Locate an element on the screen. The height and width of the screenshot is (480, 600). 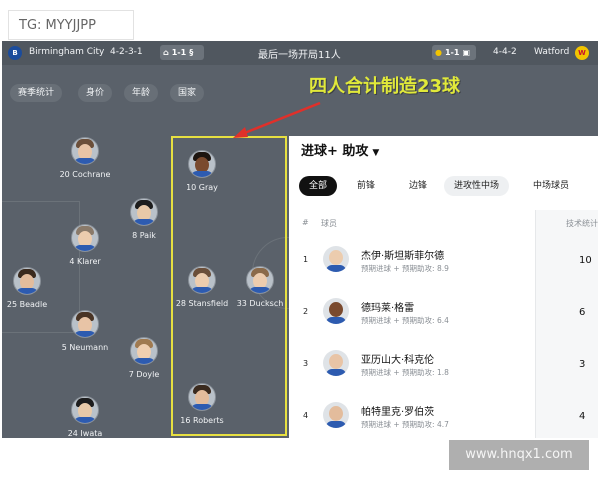
column-header-stat: 技术统计 is located at coordinates (582, 223).